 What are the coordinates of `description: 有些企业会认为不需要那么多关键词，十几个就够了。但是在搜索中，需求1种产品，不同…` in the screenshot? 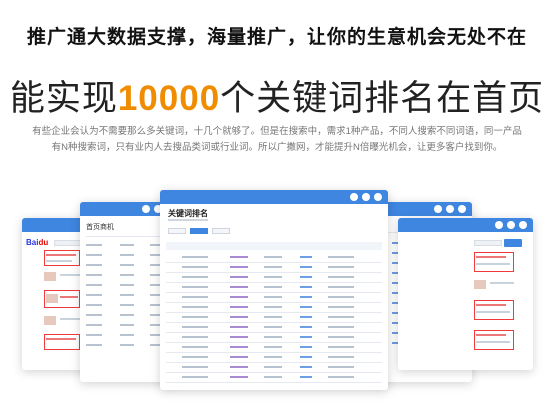 It's located at (277, 140).